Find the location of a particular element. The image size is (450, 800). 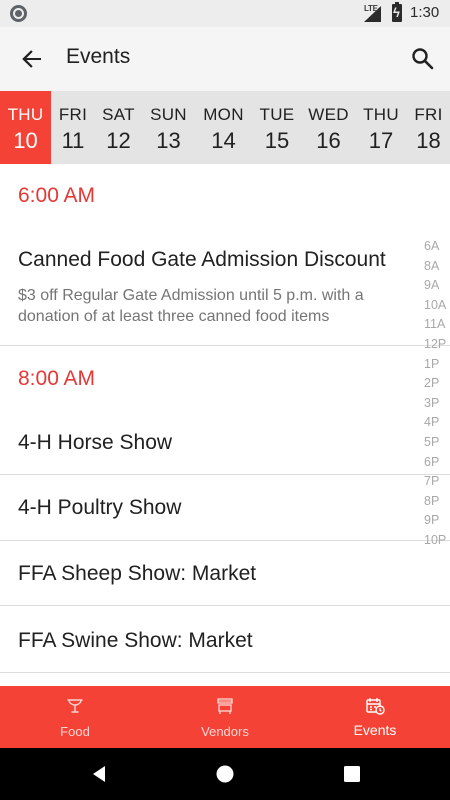

day-tab-mon-14: MON 14 is located at coordinates (223, 127).